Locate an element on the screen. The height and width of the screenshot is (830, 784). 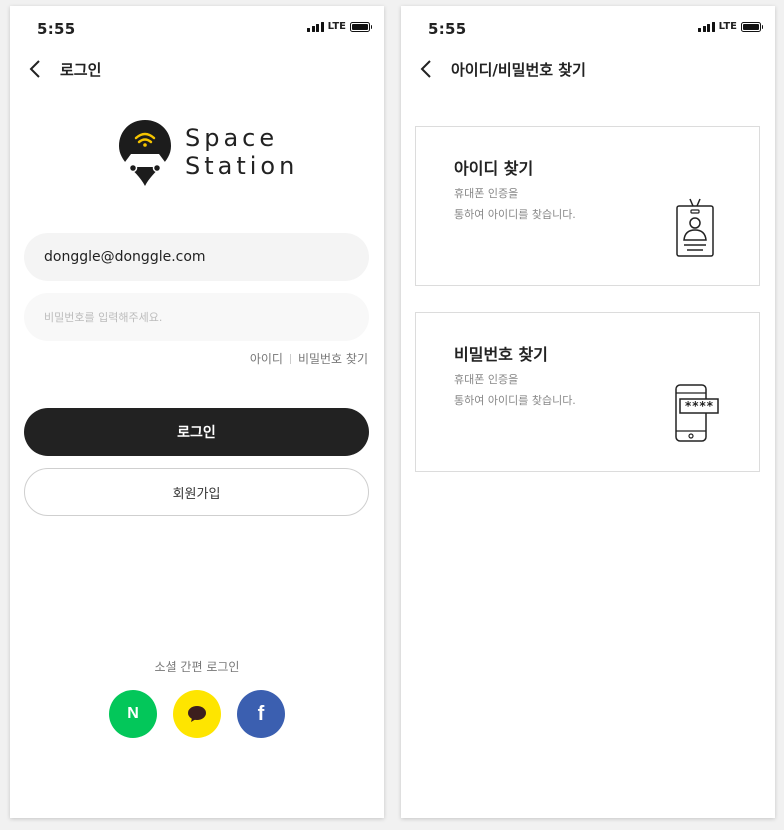
find-password-card: 비밀번호 찾기 휴대폰 인증을 통하여 아이디를 찾습니다. **** is located at coordinates (587, 392).